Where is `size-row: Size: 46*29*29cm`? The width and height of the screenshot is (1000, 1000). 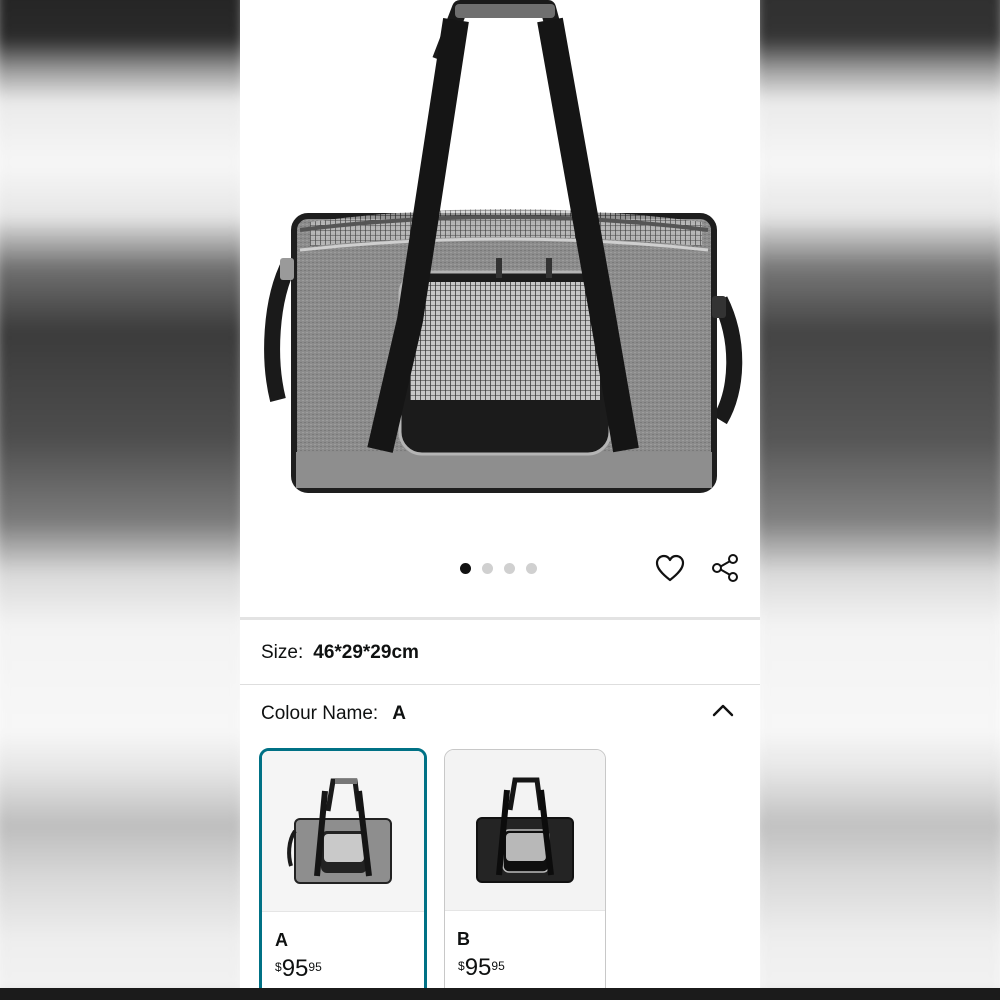 size-row: Size: 46*29*29cm is located at coordinates (340, 653).